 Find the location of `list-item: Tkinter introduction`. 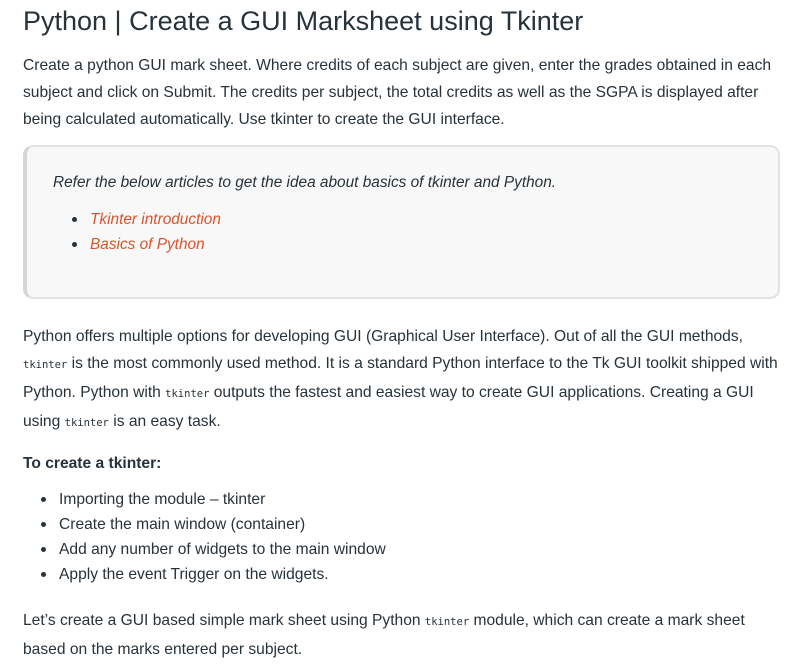

list-item: Tkinter introduction is located at coordinates (412, 219).